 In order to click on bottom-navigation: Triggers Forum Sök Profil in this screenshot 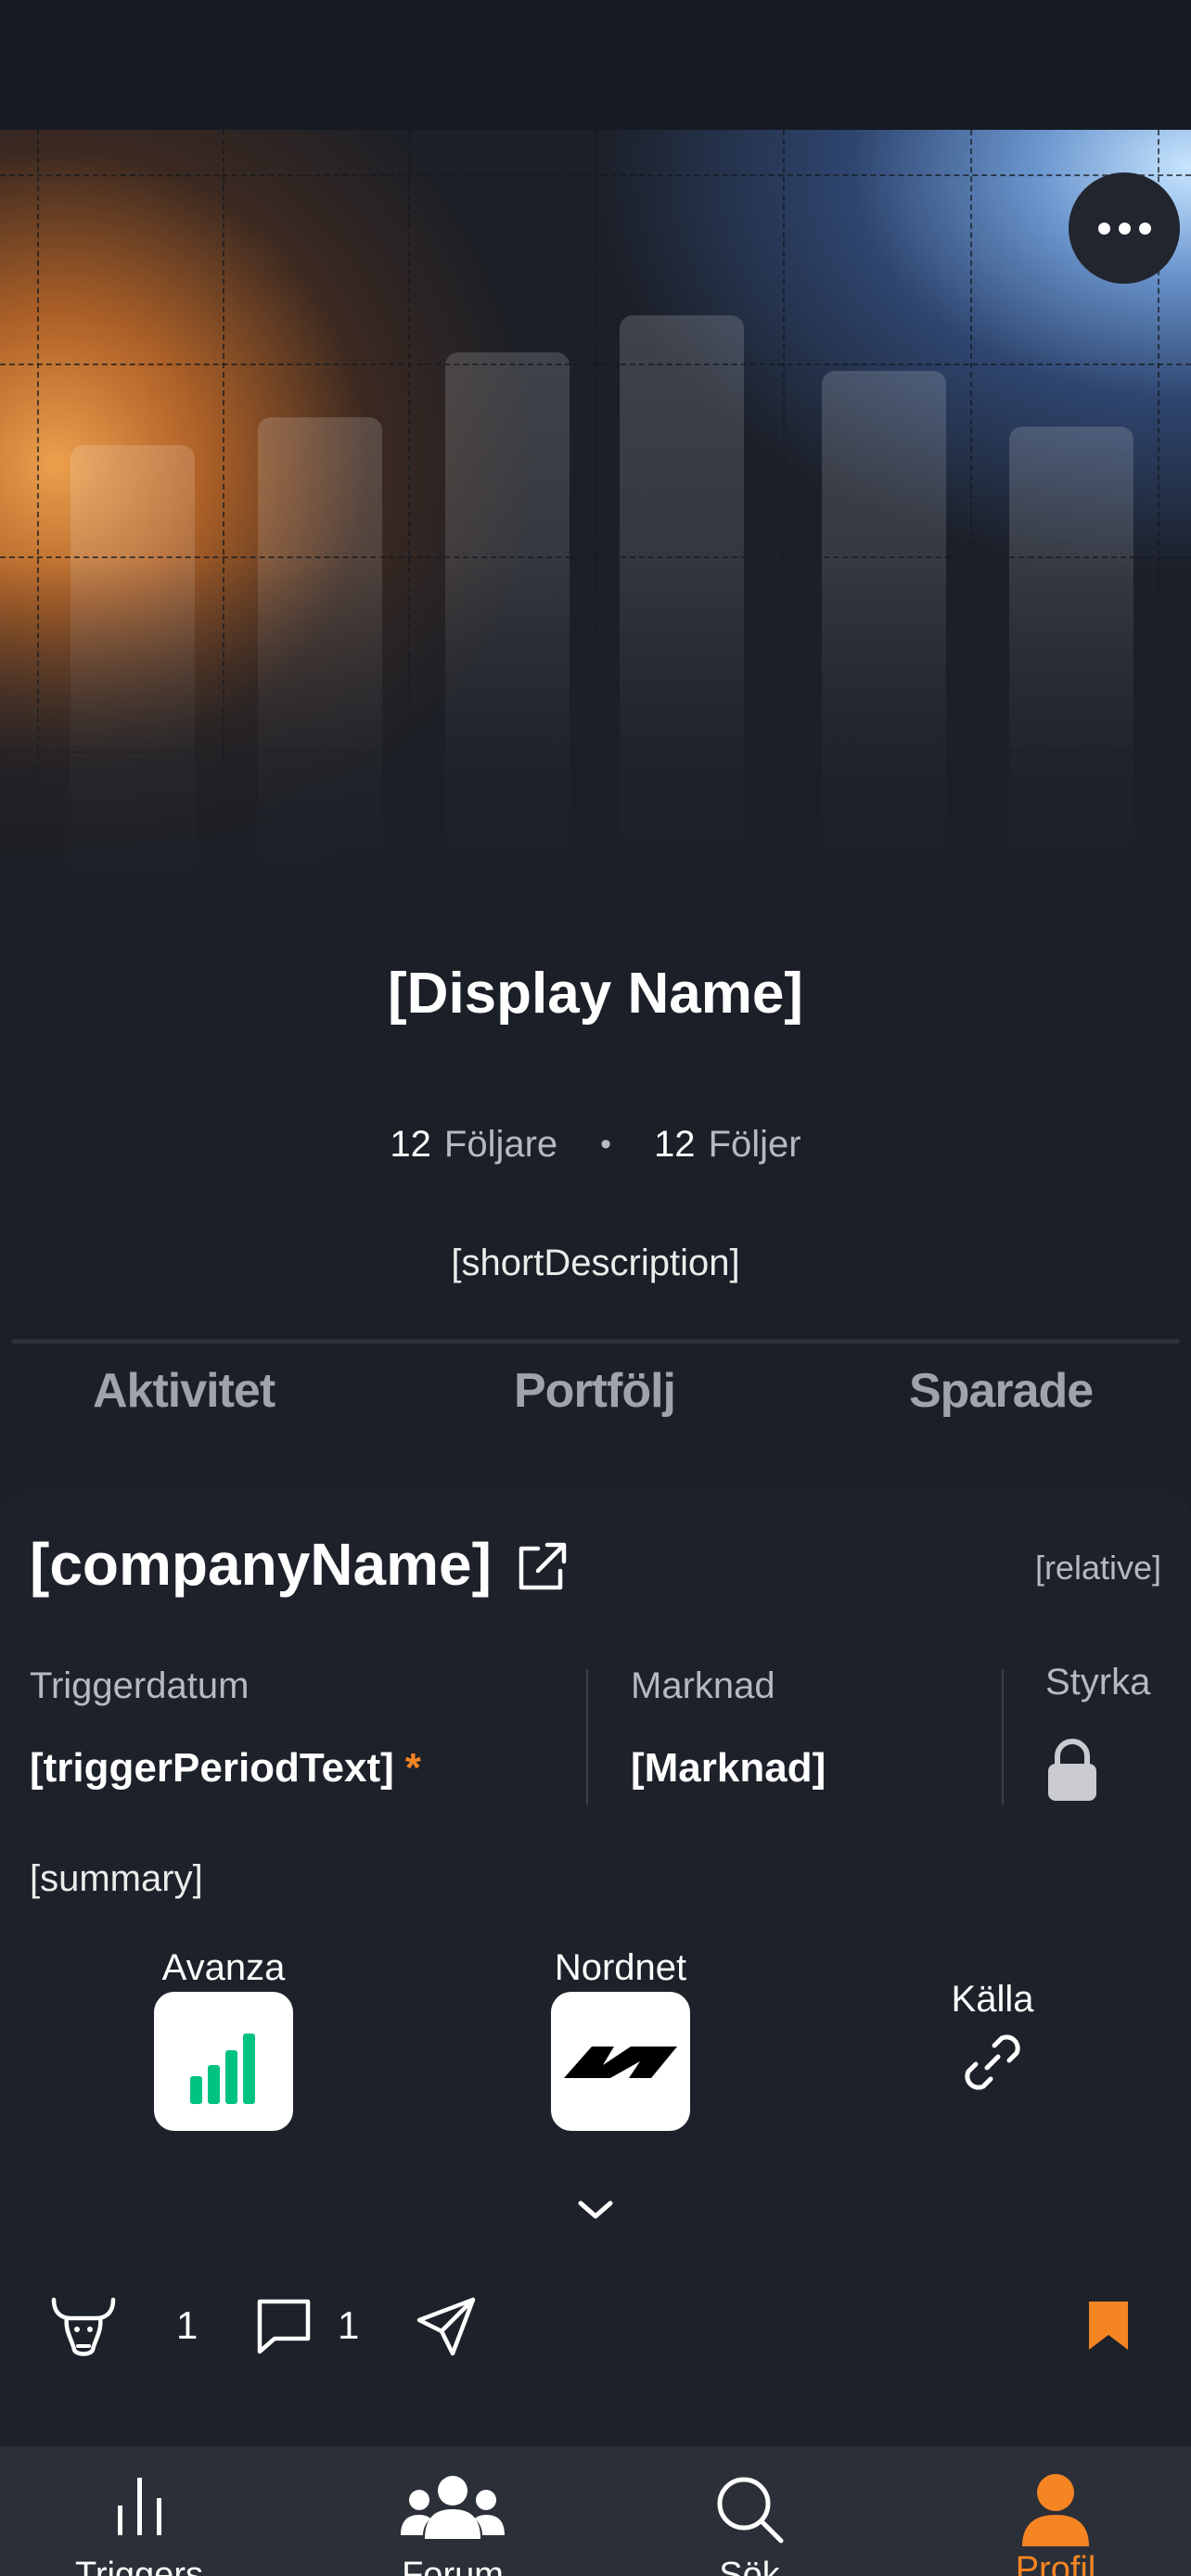, I will do `click(595, 2511)`.